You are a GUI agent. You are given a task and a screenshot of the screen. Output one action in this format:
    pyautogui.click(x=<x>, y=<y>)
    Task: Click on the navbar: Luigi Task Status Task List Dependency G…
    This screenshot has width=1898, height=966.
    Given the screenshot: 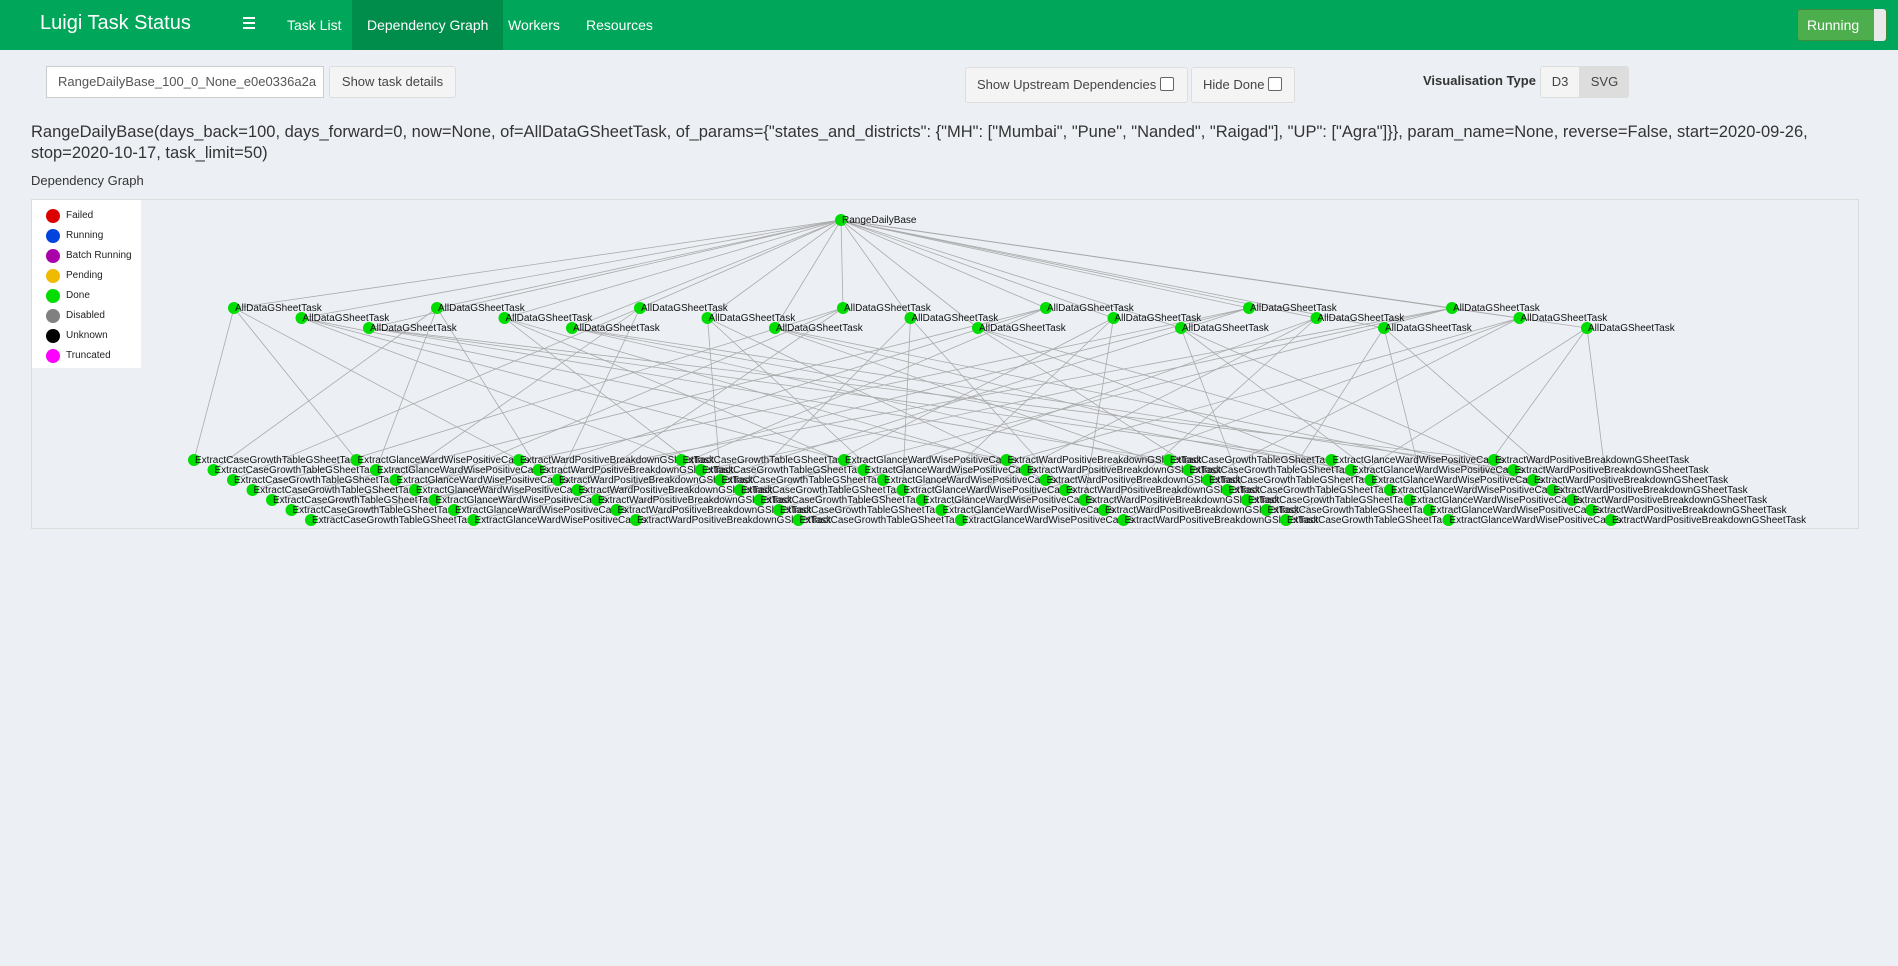 What is the action you would take?
    pyautogui.click(x=949, y=25)
    